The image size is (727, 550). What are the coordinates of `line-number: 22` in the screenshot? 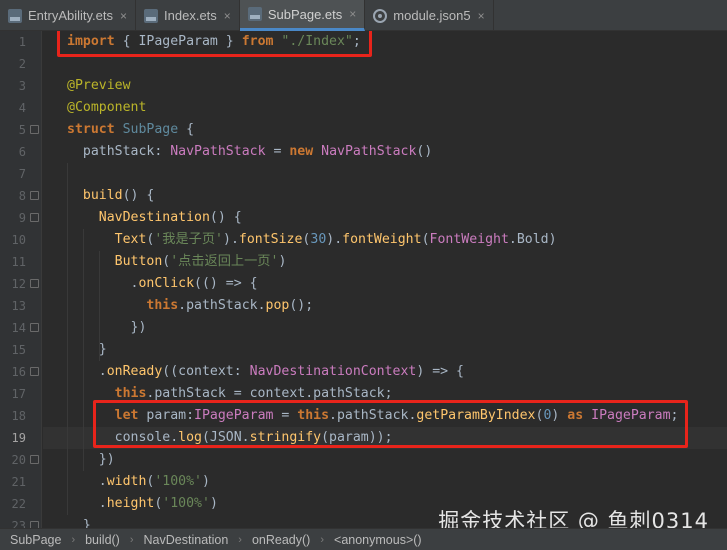 It's located at (18, 504).